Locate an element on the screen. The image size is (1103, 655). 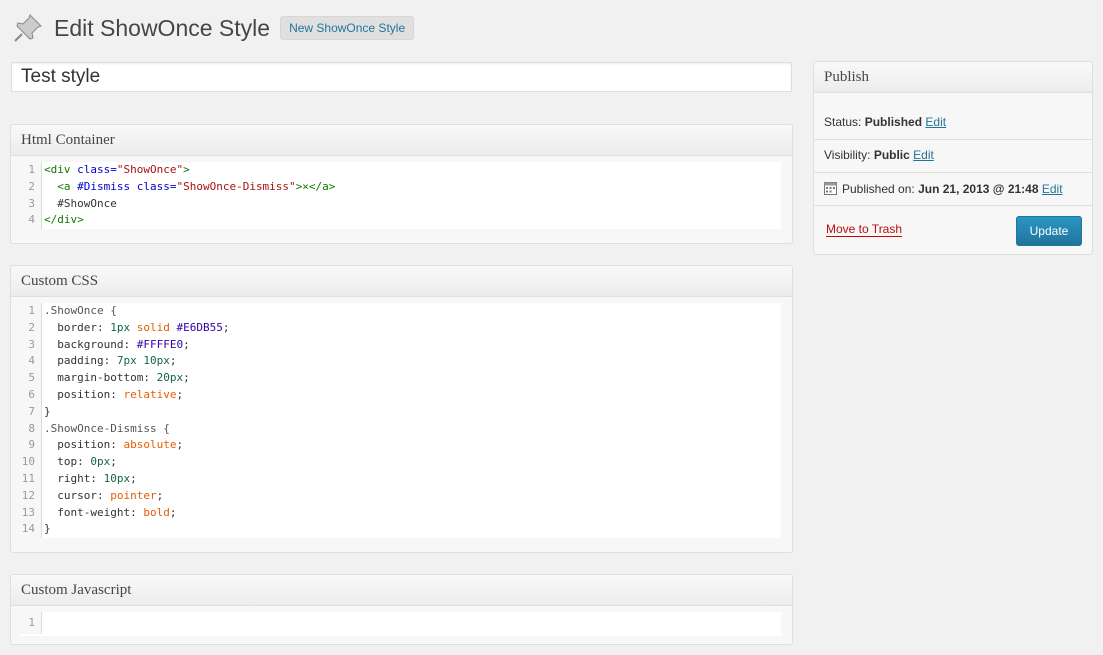
code-token: 10px is located at coordinates (117, 478).